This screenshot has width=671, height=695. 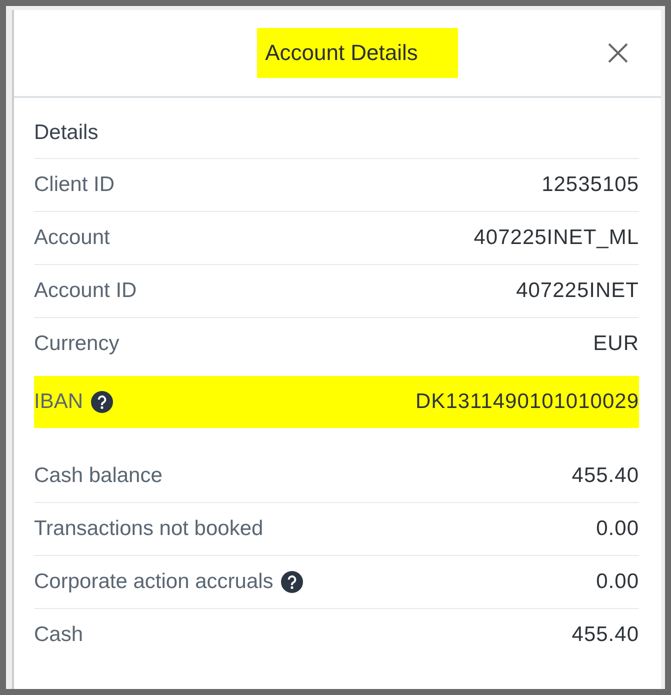 What do you see at coordinates (74, 185) in the screenshot?
I see `field-label: Client ID` at bounding box center [74, 185].